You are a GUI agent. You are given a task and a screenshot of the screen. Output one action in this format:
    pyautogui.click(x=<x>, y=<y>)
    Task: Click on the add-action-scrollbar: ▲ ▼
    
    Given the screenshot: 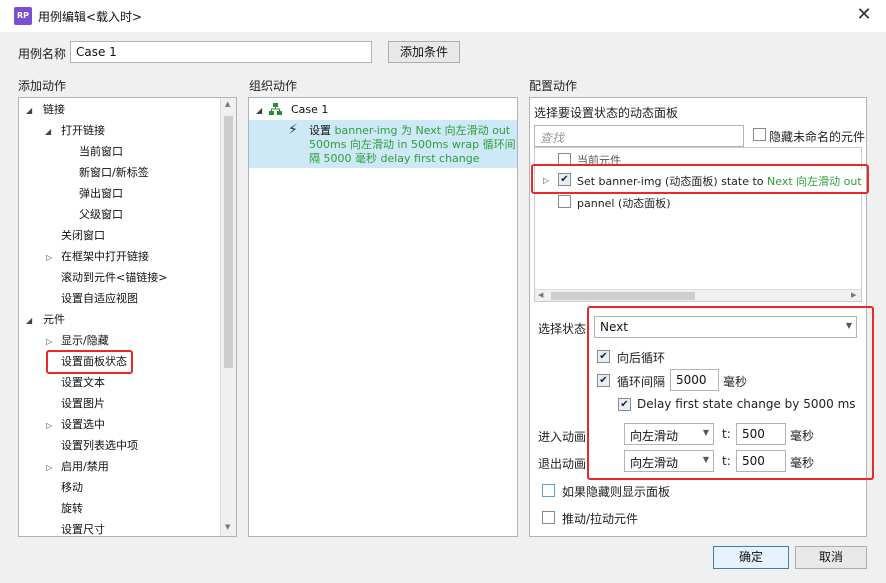 What is the action you would take?
    pyautogui.click(x=228, y=317)
    